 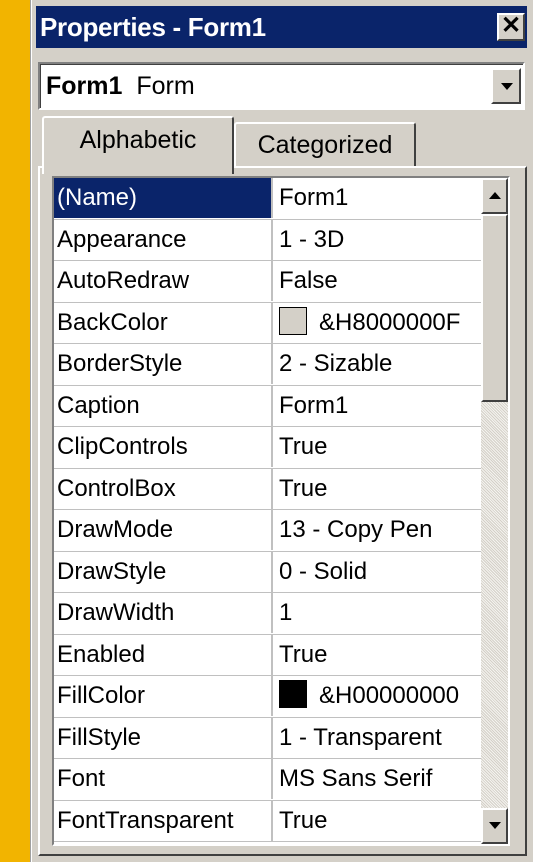 I want to click on property-value: 1 - Transparent, so click(x=377, y=738).